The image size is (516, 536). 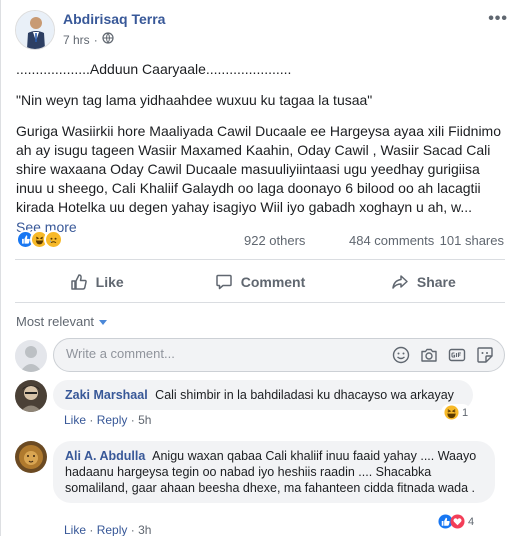 What do you see at coordinates (471, 521) in the screenshot?
I see `comment-reaction-count: 4` at bounding box center [471, 521].